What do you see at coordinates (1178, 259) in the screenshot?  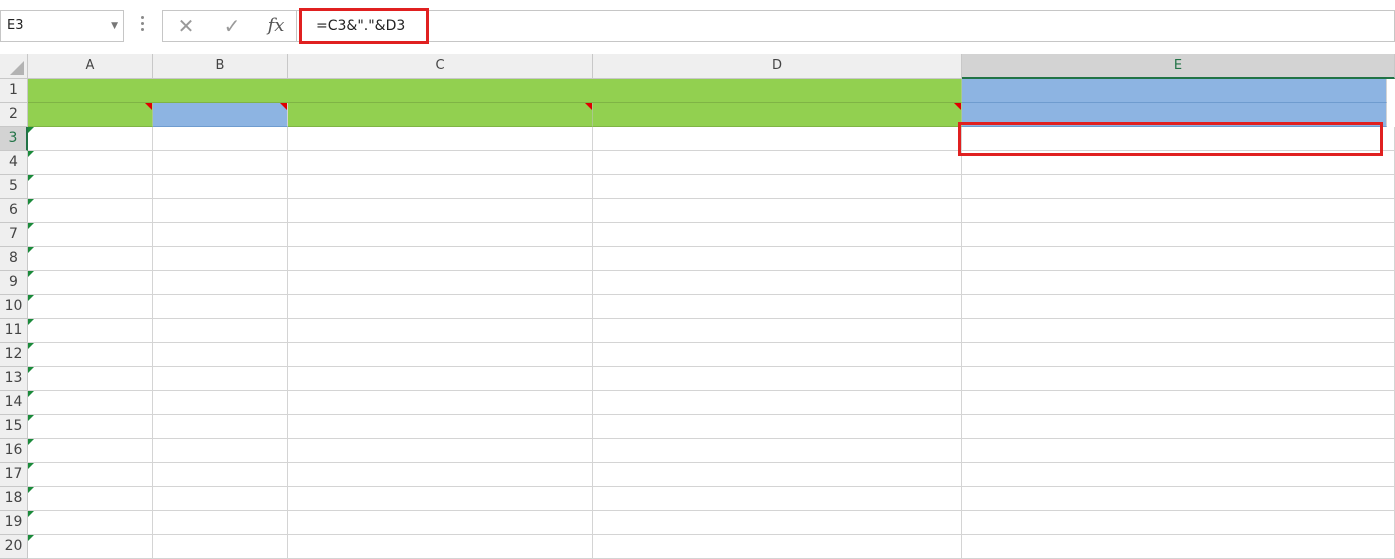 I see `cell-e8` at bounding box center [1178, 259].